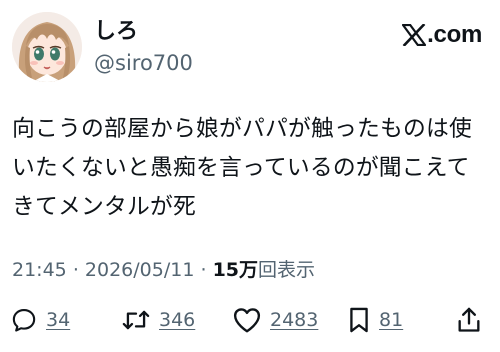 This screenshot has height=352, width=500. I want to click on x-logo-icon, so click(414, 35).